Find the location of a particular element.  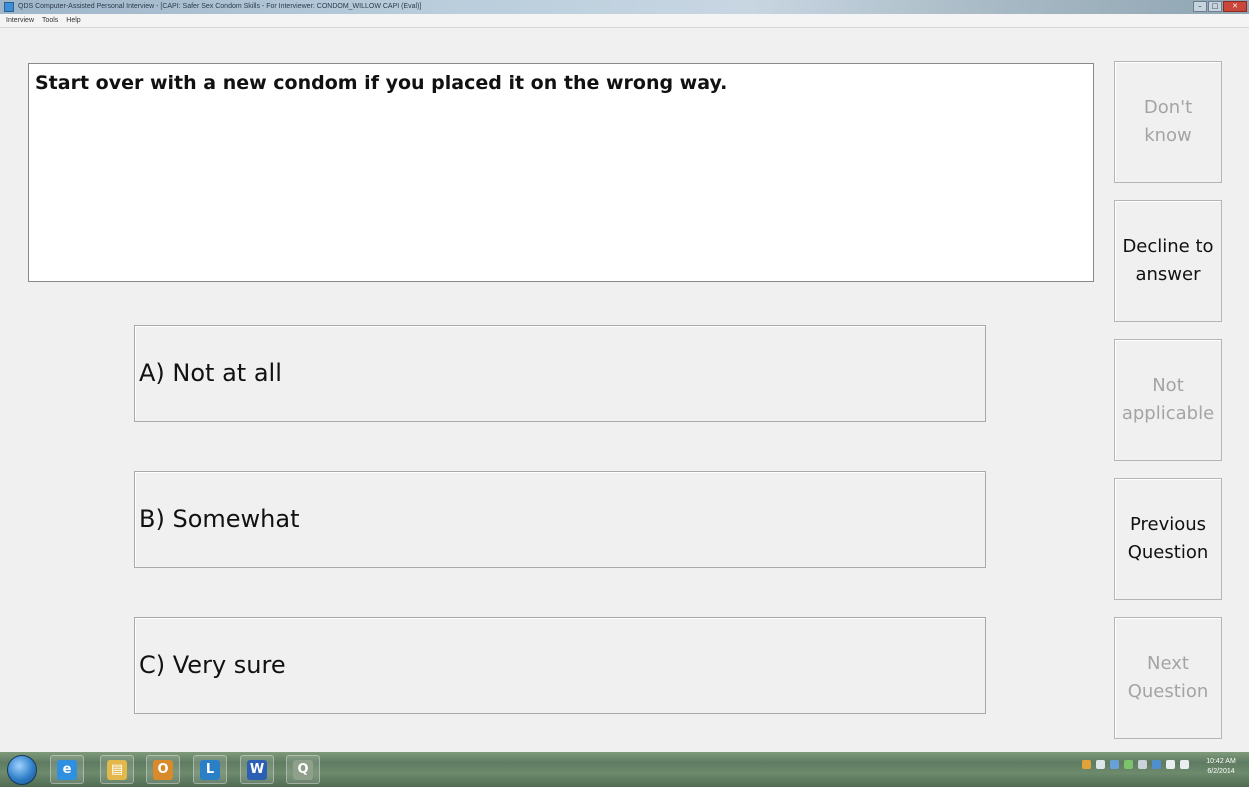

qds-app-icon: Q is located at coordinates (303, 769).